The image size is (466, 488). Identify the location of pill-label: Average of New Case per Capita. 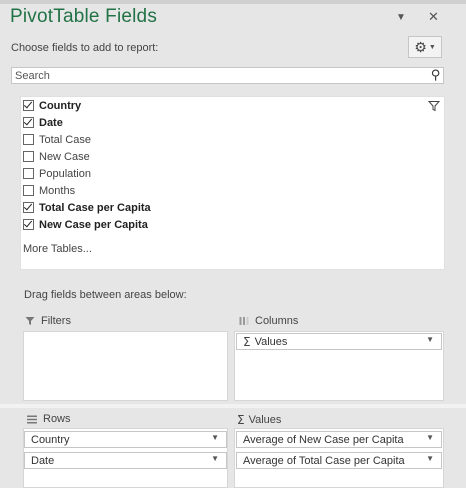
(323, 439).